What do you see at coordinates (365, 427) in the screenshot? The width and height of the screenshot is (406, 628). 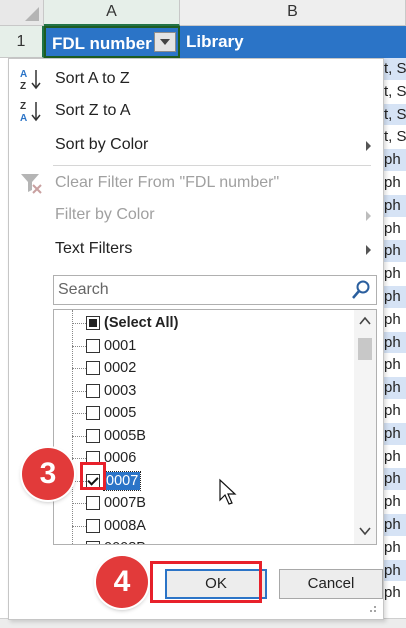 I see `list-scrollbar` at bounding box center [365, 427].